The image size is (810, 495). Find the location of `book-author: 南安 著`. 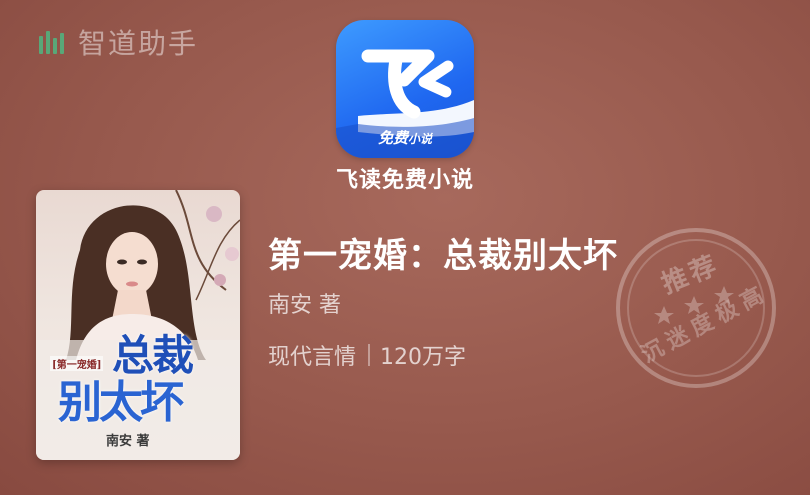

book-author: 南安 著 is located at coordinates (304, 305).